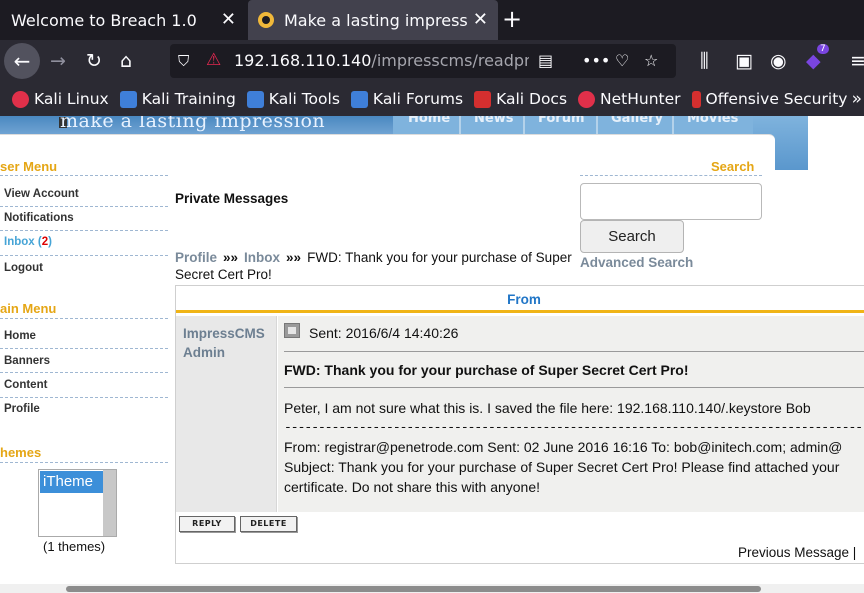 This screenshot has width=864, height=593. I want to click on kali-docs-icon, so click(483, 99).